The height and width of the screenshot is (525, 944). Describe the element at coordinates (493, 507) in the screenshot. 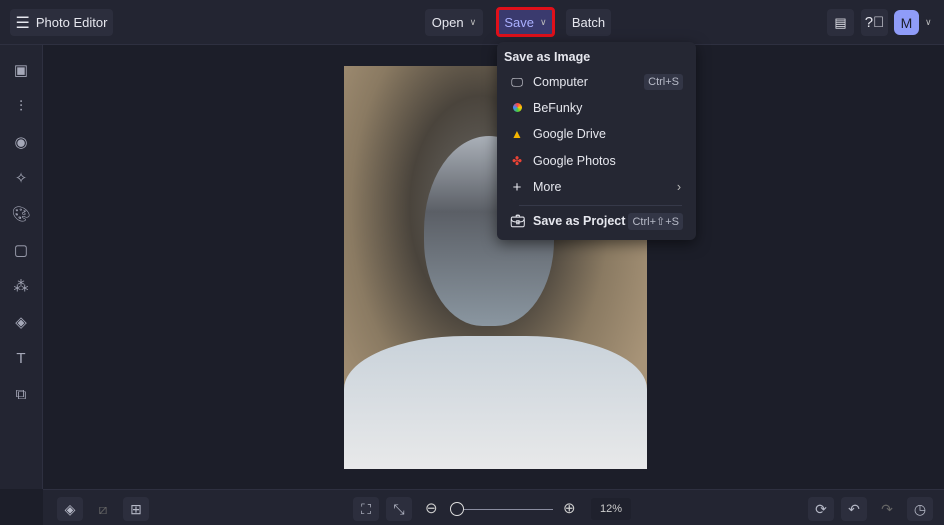

I see `bottom-toolbar: ◈ ⧄ ⊞ ⛶ ⤡ ⊖ ⊕ 12% ⟳ ↶ ↷ ◷` at that location.